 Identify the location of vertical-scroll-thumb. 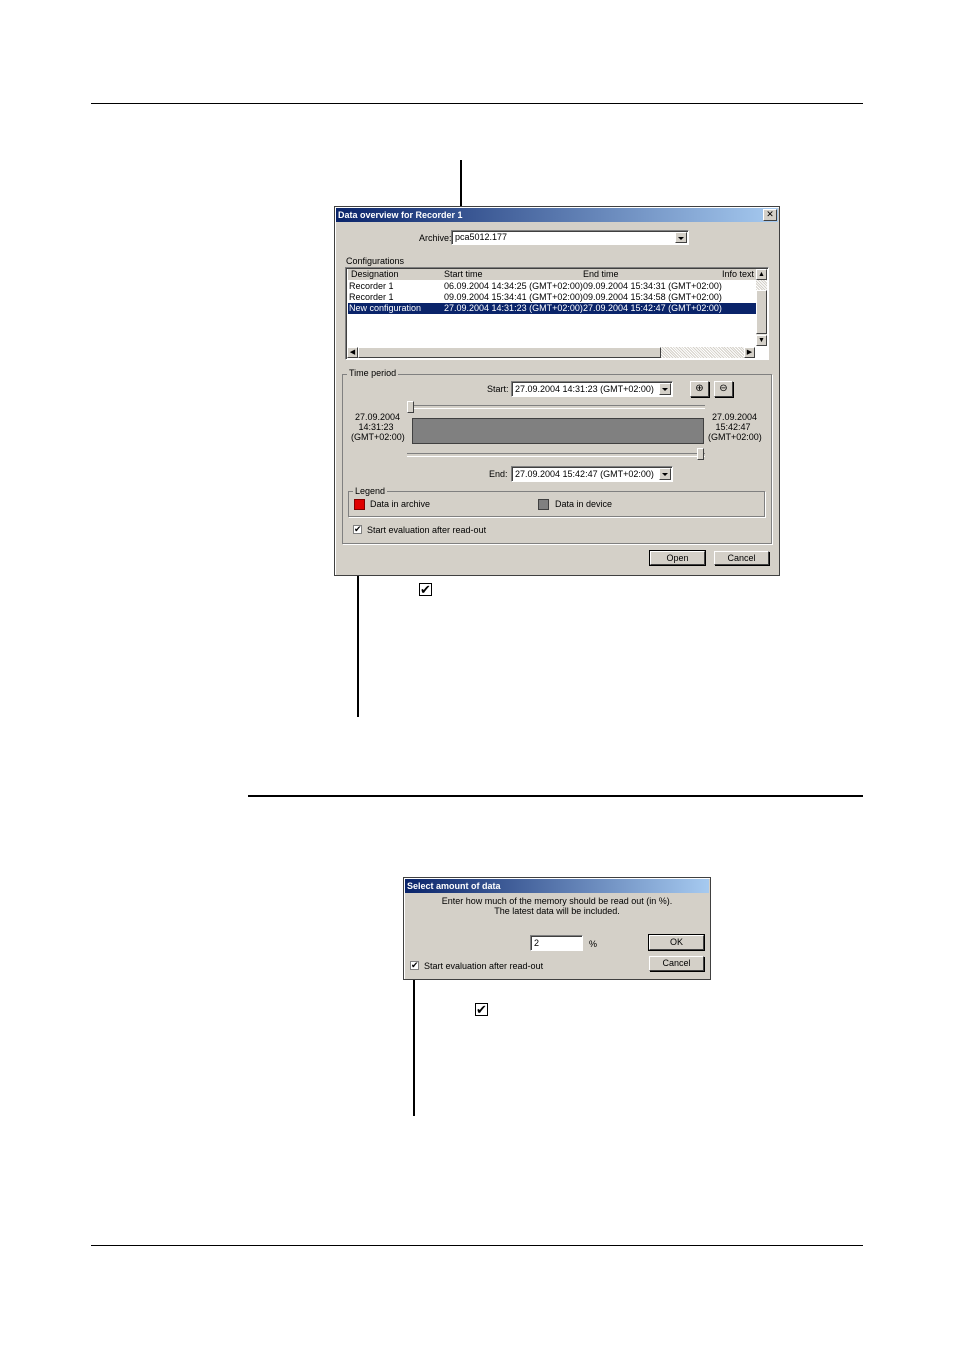
(761, 312).